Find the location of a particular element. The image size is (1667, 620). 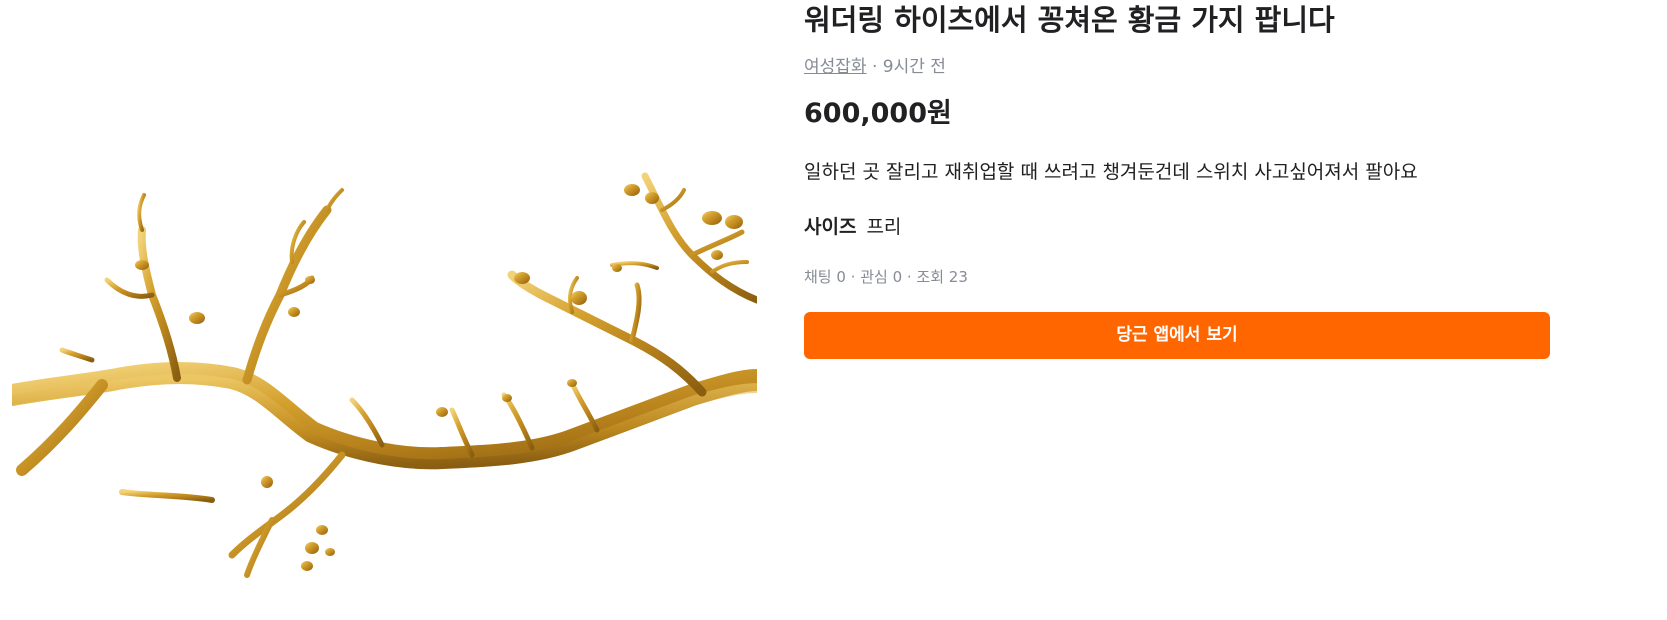

posted-time: 9시간 전 is located at coordinates (914, 67).